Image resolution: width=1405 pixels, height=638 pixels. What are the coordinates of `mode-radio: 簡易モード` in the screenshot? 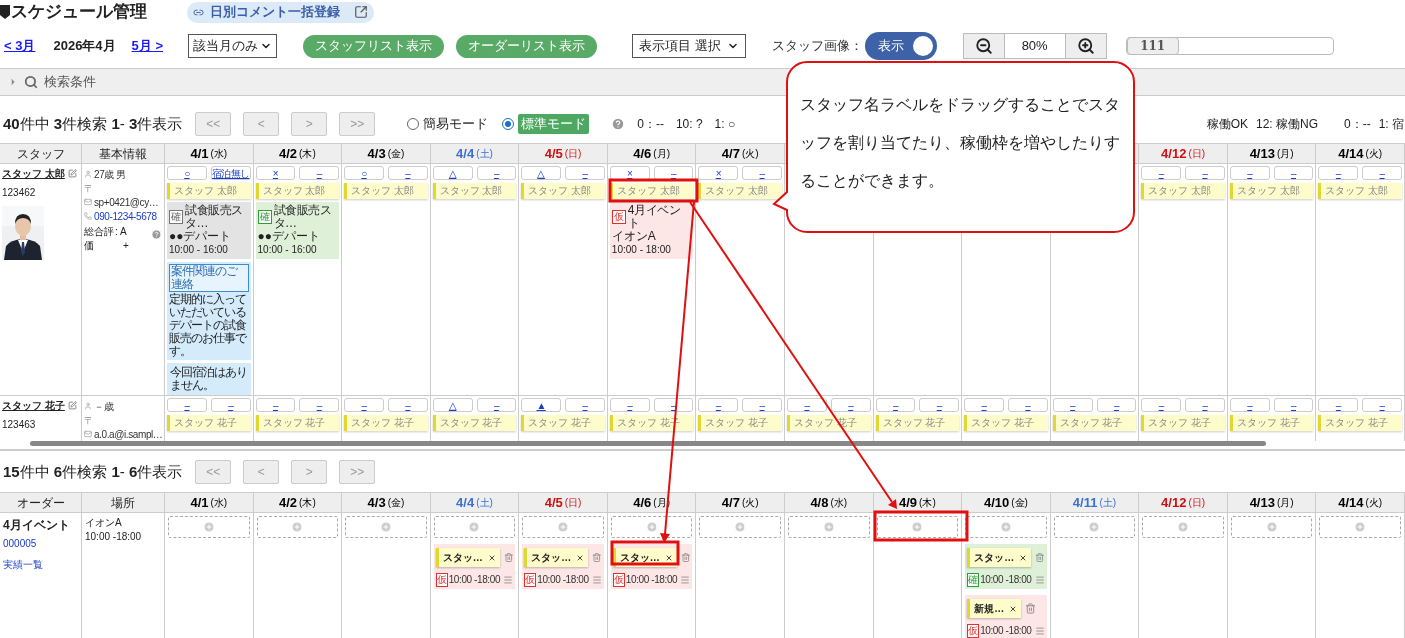 It's located at (448, 124).